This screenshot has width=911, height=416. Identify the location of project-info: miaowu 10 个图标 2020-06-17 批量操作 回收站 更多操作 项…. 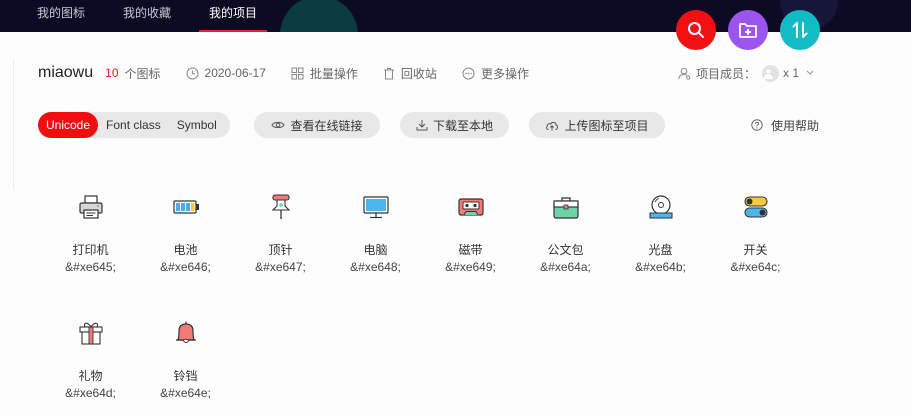
(438, 73).